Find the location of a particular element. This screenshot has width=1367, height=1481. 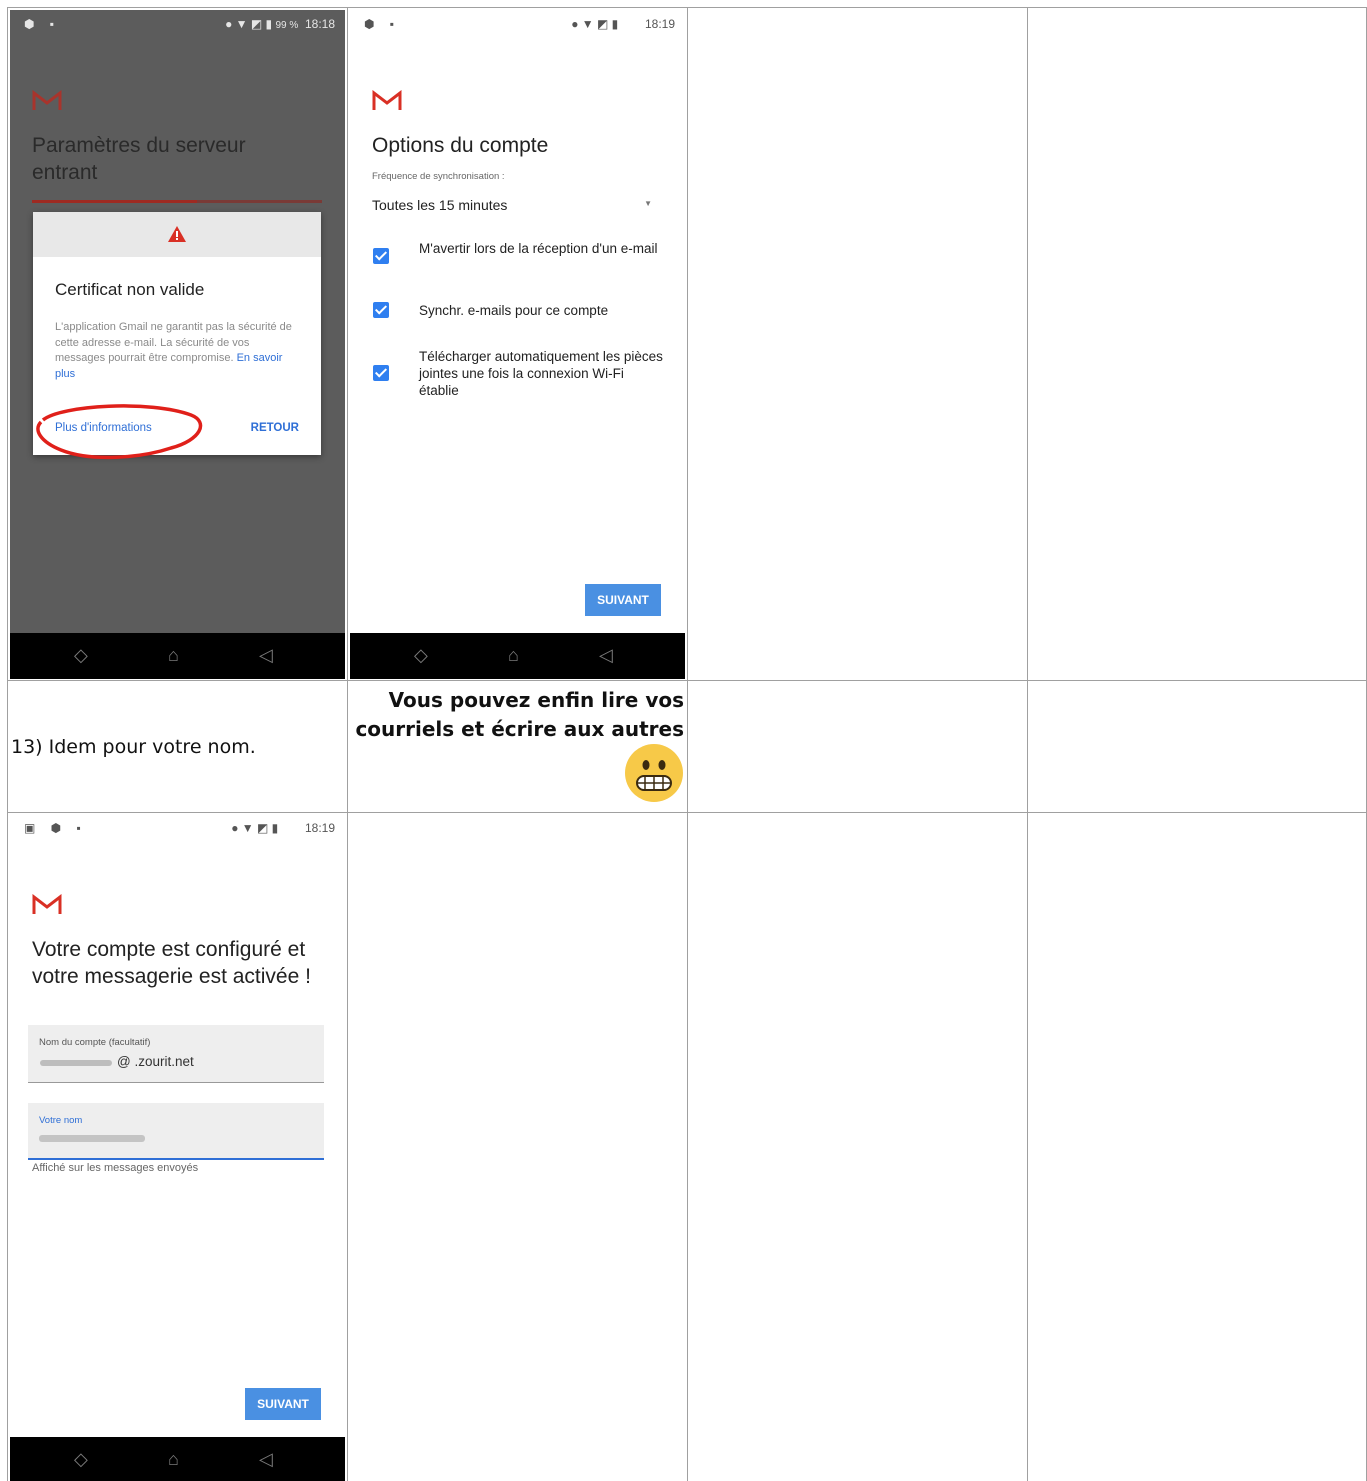

sync-frequency-value: Toutes les 15 minutes is located at coordinates (440, 205).